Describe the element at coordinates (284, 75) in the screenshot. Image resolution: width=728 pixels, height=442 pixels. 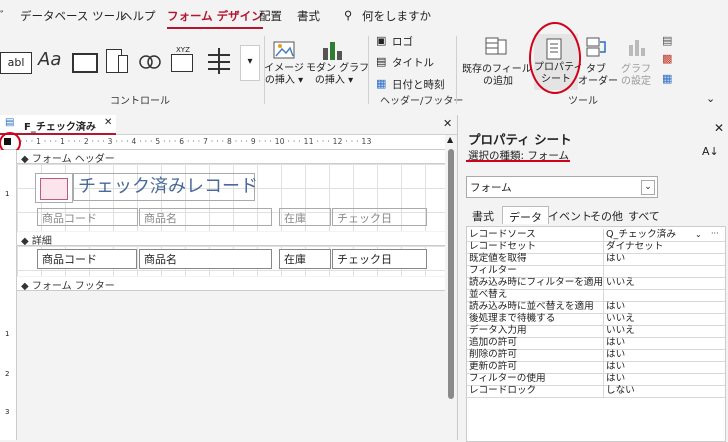
I see `insert-image-button: イメージ の挿入 ▾` at that location.